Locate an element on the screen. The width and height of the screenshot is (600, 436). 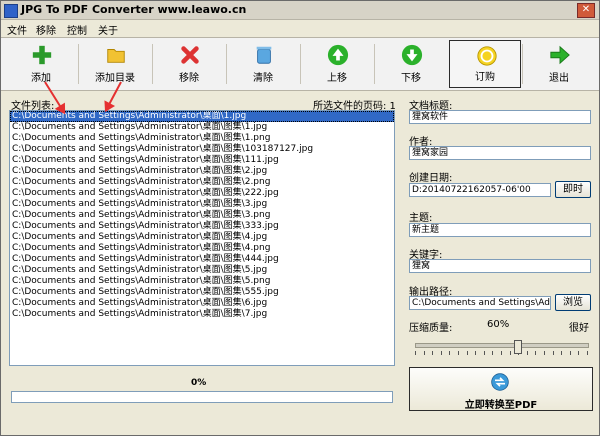
progress-percent: 0% is located at coordinates (199, 383).